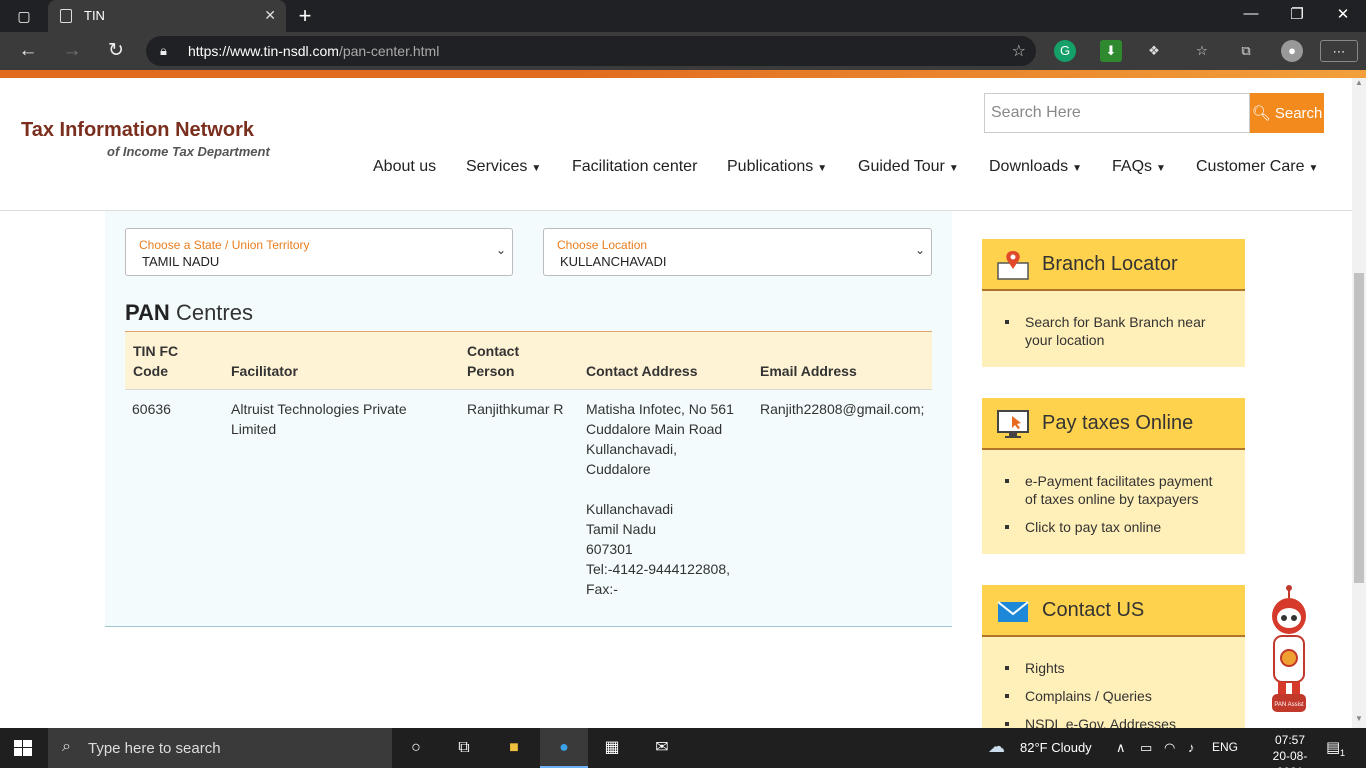 The width and height of the screenshot is (1366, 780). I want to click on site-search-input, so click(1117, 113).